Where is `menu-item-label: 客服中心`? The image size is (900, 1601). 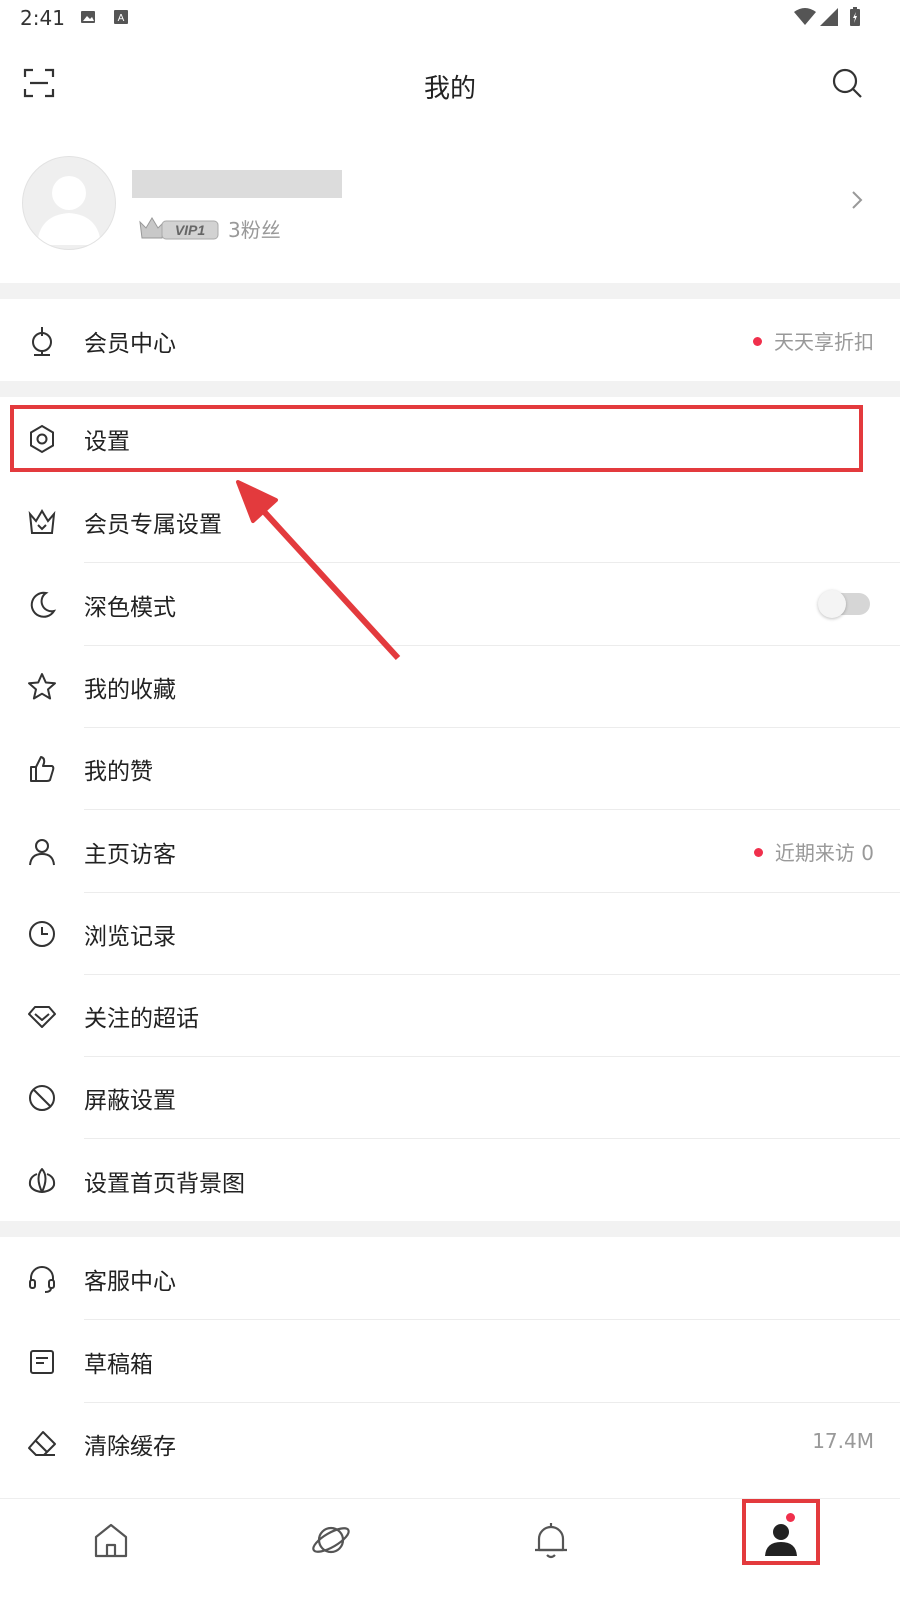 menu-item-label: 客服中心 is located at coordinates (130, 1282).